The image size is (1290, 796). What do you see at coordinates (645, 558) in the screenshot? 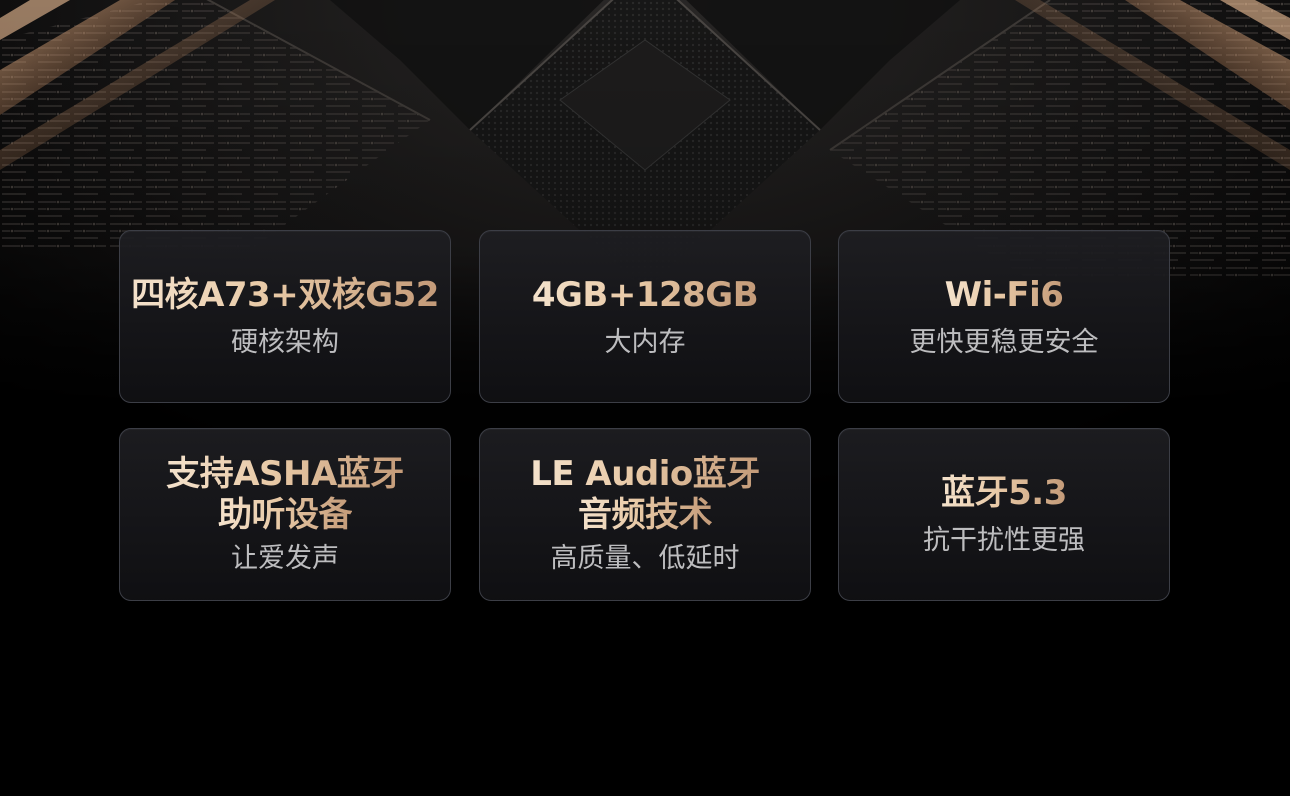
I see `card-subtitle: 高质量、低延时` at bounding box center [645, 558].